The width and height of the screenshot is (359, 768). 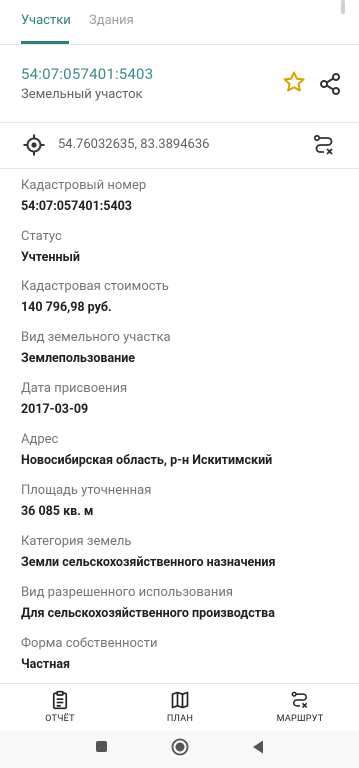 What do you see at coordinates (55, 409) in the screenshot?
I see `field-value: 2017-03-09` at bounding box center [55, 409].